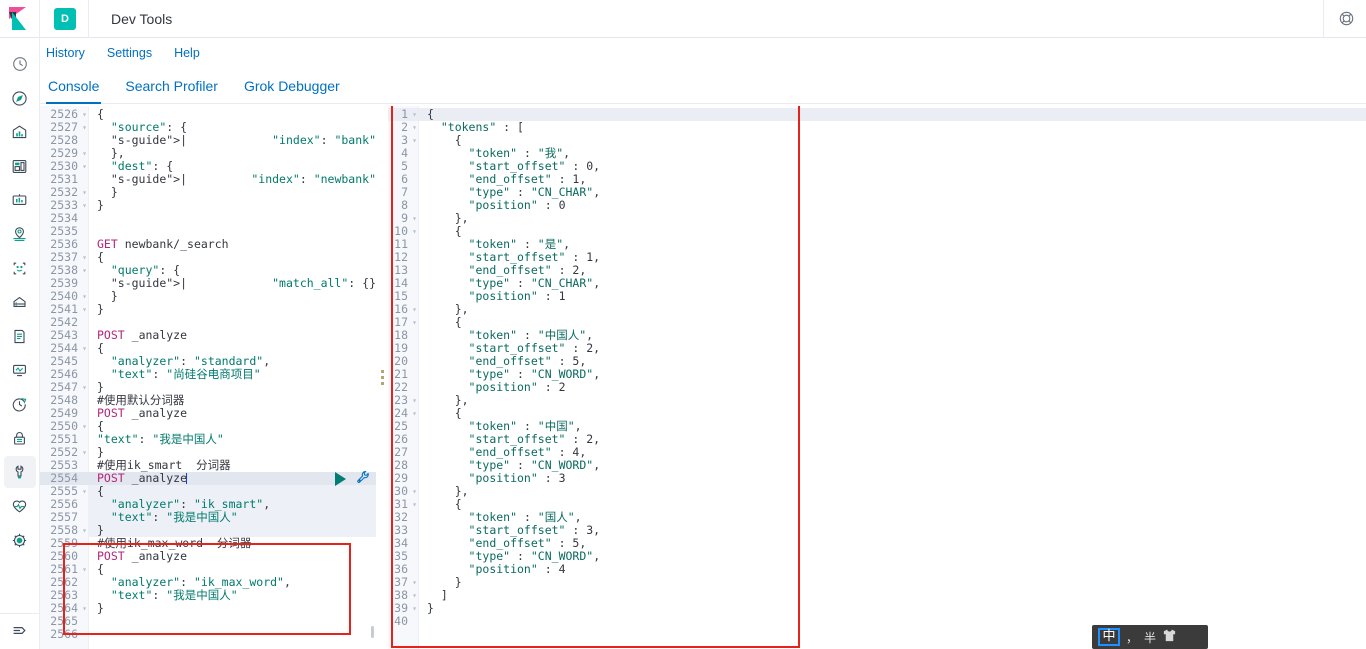 The image size is (1366, 649). What do you see at coordinates (20, 166) in the screenshot?
I see `sidebar-item-dashboard` at bounding box center [20, 166].